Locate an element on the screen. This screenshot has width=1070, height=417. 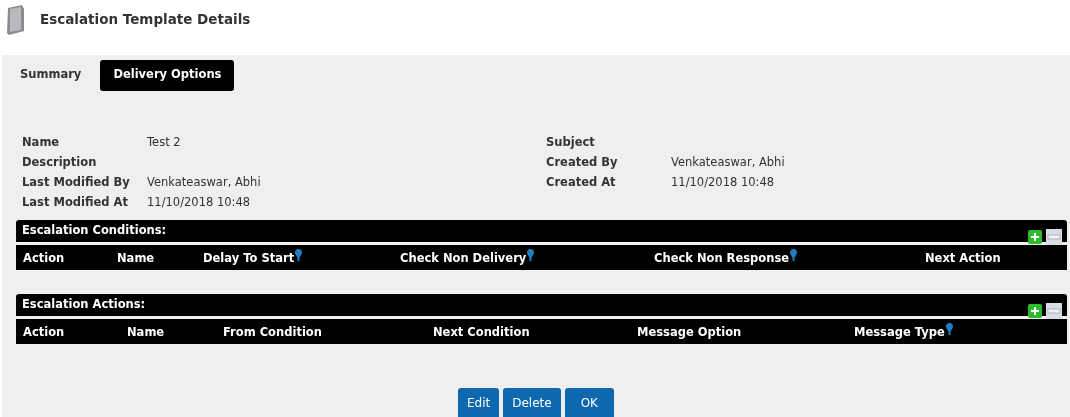
tab: Delivery Options is located at coordinates (167, 75).